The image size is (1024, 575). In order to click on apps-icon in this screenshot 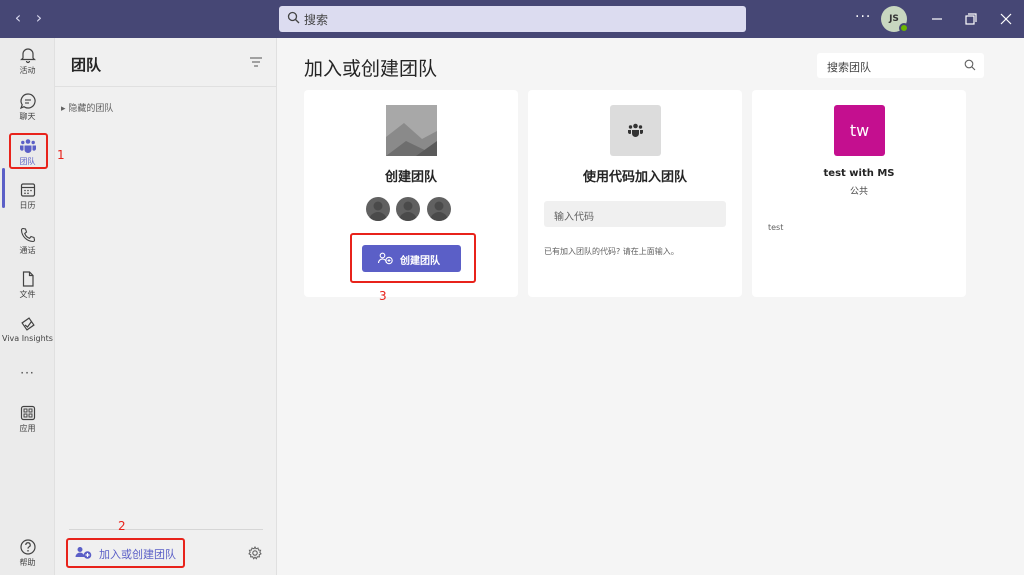, I will do `click(27, 413)`.